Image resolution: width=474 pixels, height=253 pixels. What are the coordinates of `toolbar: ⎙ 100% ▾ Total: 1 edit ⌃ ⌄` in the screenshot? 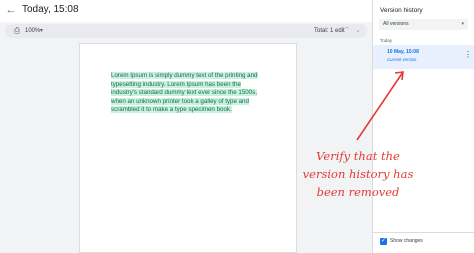 It's located at (186, 31).